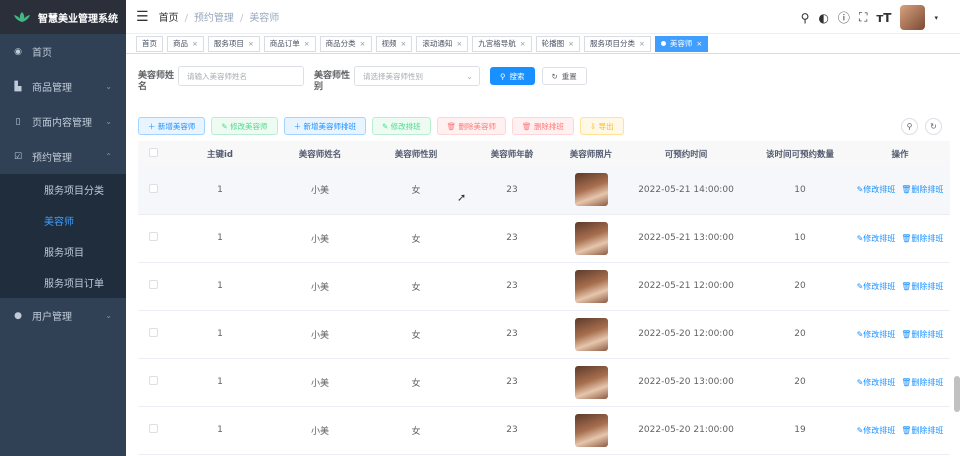 This screenshot has height=456, width=960. Describe the element at coordinates (63, 315) in the screenshot. I see `sidebar-item-users: ● 用户管理 ⌄` at that location.